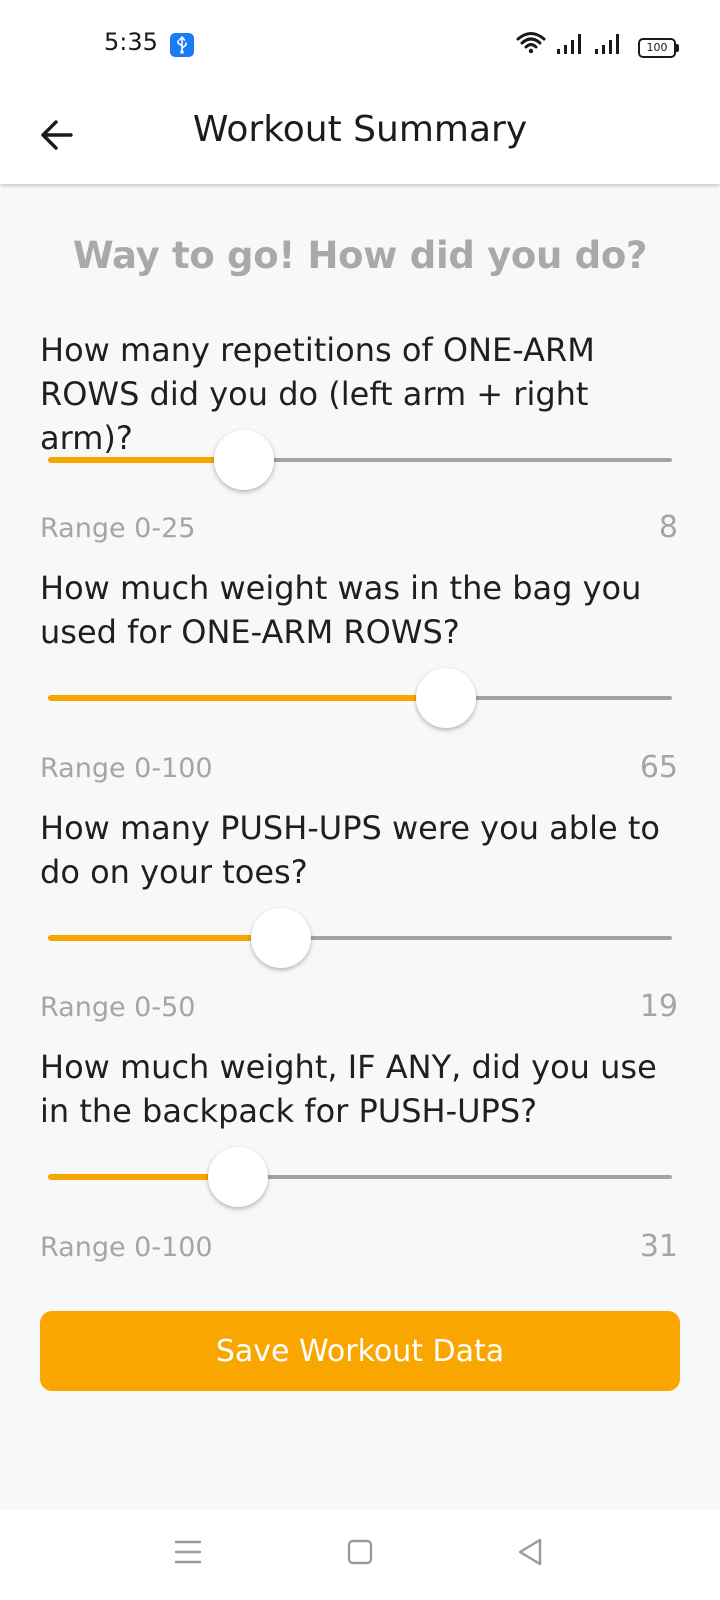 This screenshot has width=720, height=1600. What do you see at coordinates (658, 1006) in the screenshot?
I see `range-value: 19` at bounding box center [658, 1006].